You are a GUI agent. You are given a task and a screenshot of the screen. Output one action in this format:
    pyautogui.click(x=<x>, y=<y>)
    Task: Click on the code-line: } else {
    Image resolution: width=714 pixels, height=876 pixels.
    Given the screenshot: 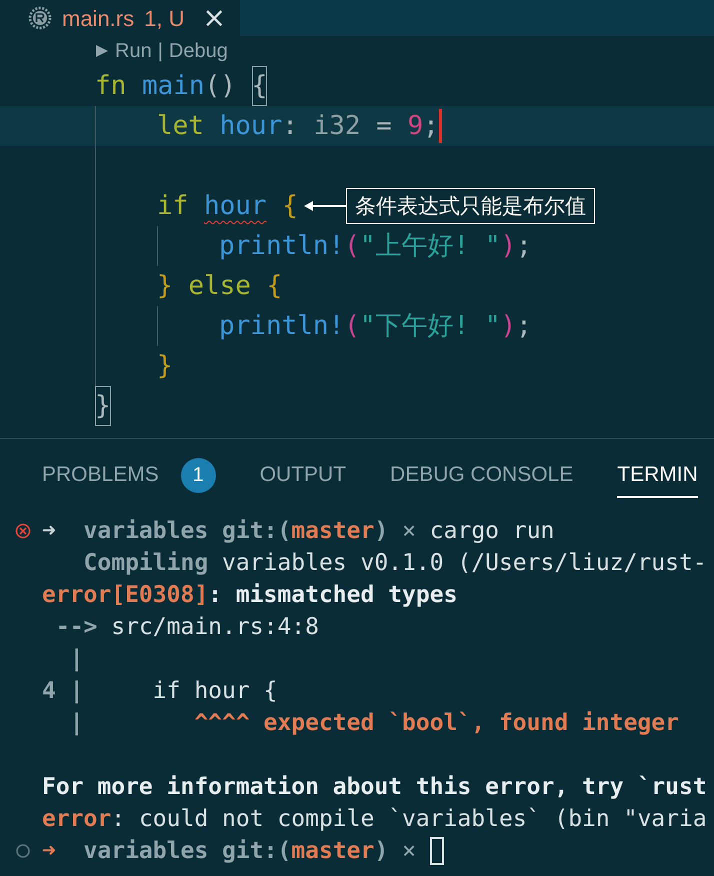 What is the action you would take?
    pyautogui.click(x=219, y=286)
    